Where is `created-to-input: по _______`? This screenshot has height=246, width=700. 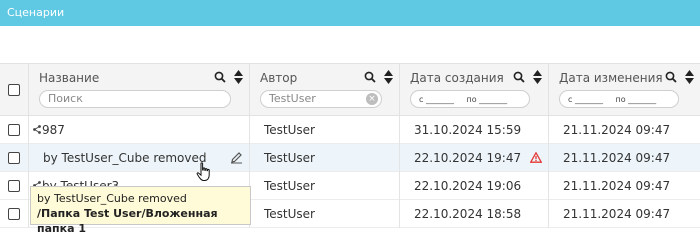
created-to-input: по _______ is located at coordinates (487, 99).